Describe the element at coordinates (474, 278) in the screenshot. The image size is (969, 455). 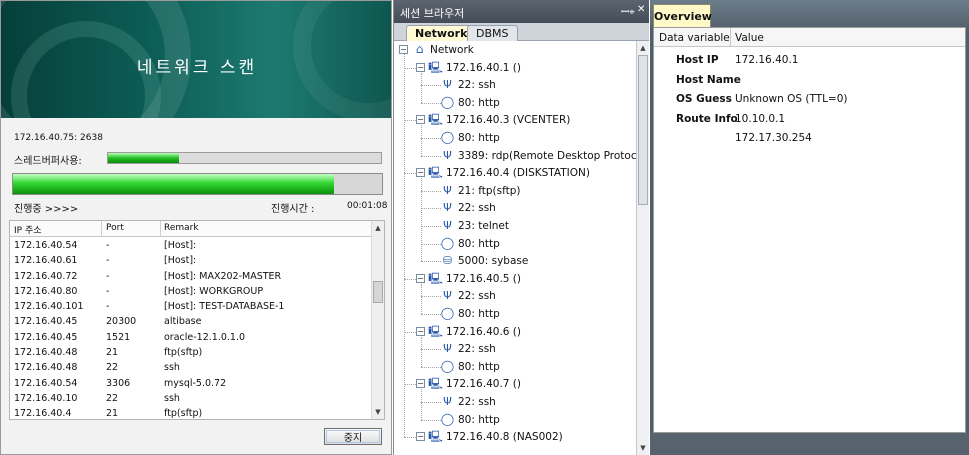
I see `tree-host: 🖳 172.16.40.5 ()` at that location.